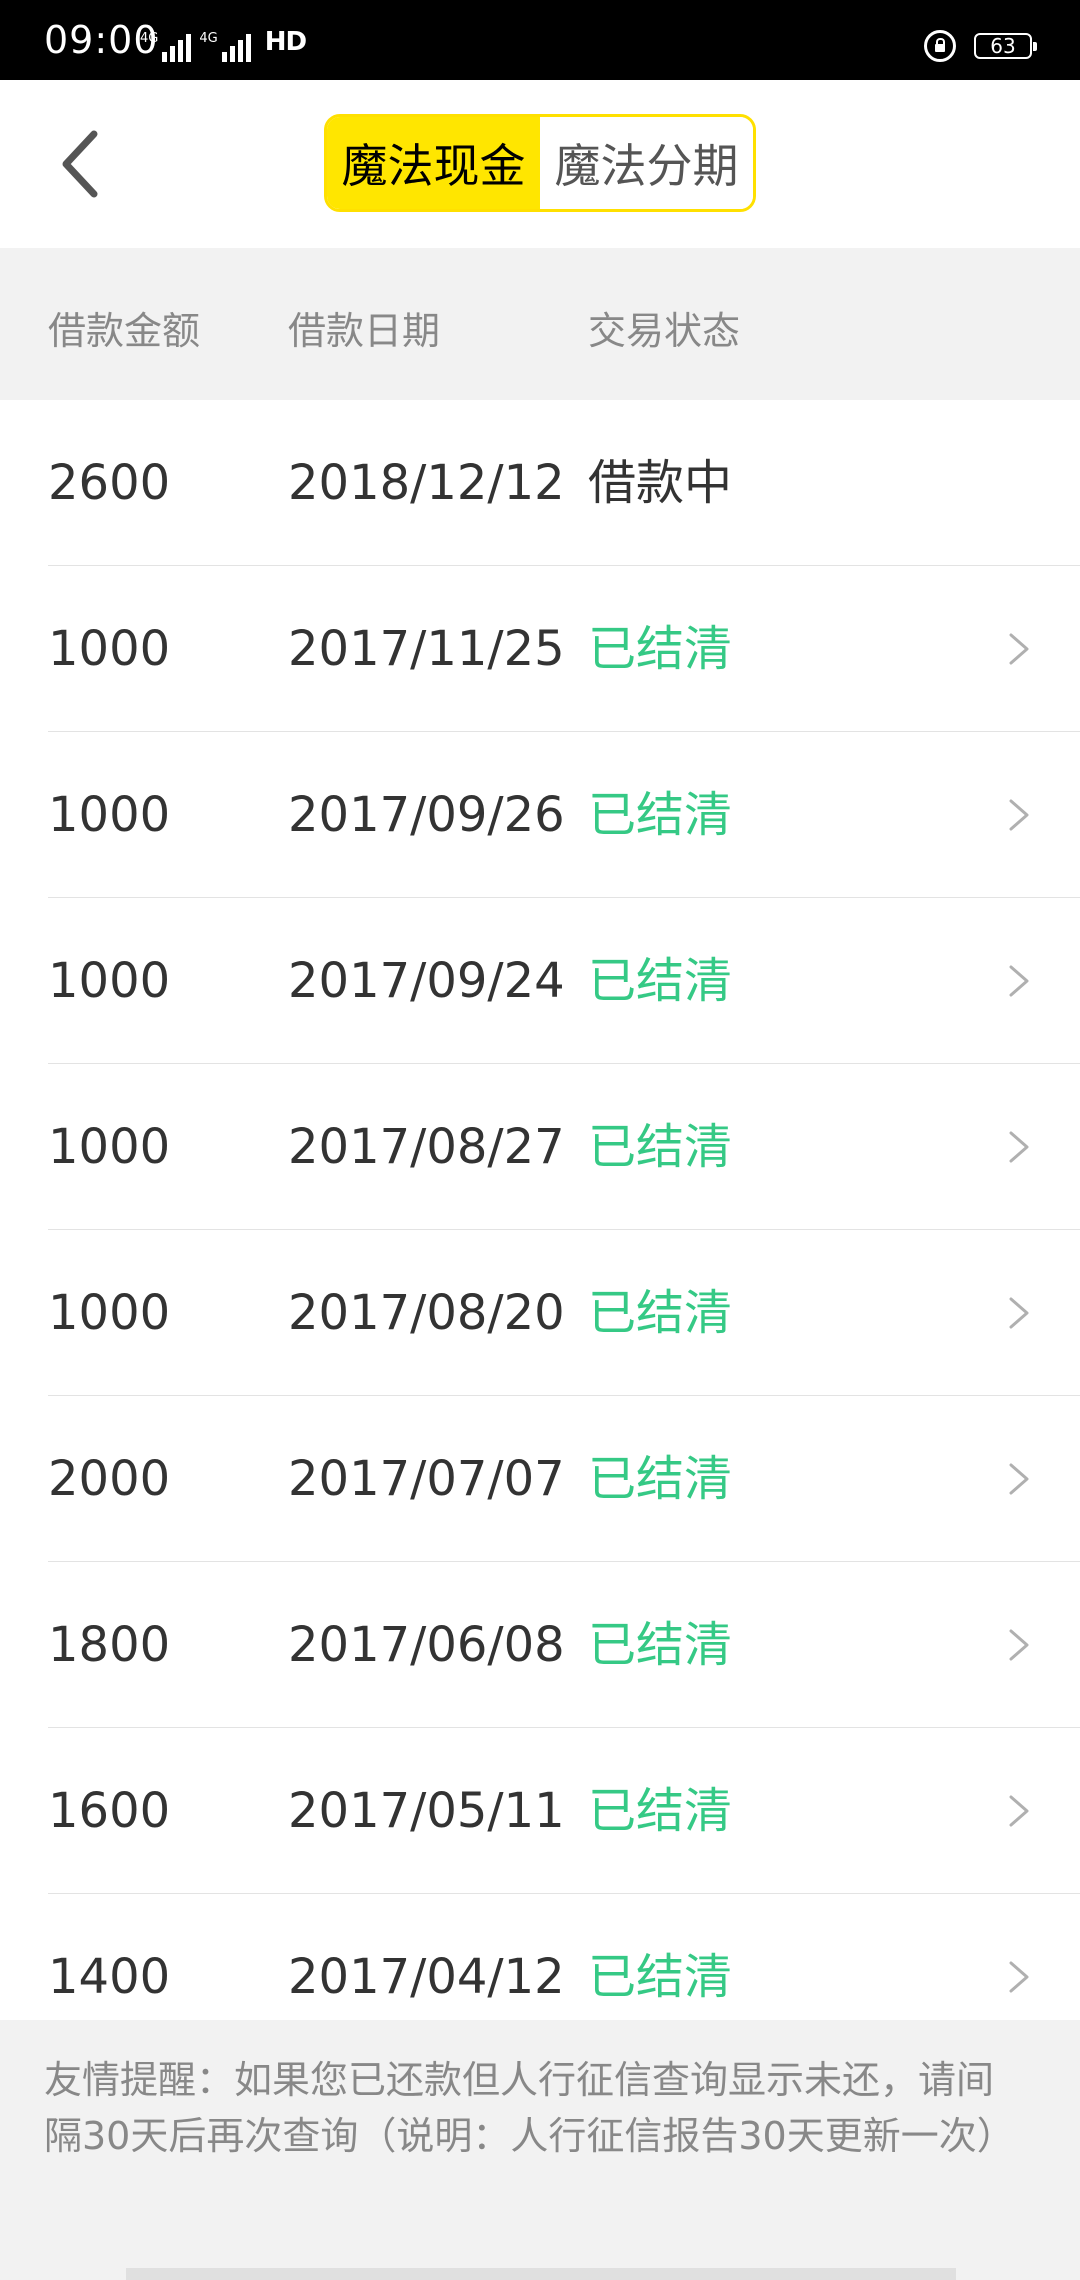 Image resolution: width=1080 pixels, height=2280 pixels. Describe the element at coordinates (940, 46) in the screenshot. I see `rotation-lock-icon` at that location.